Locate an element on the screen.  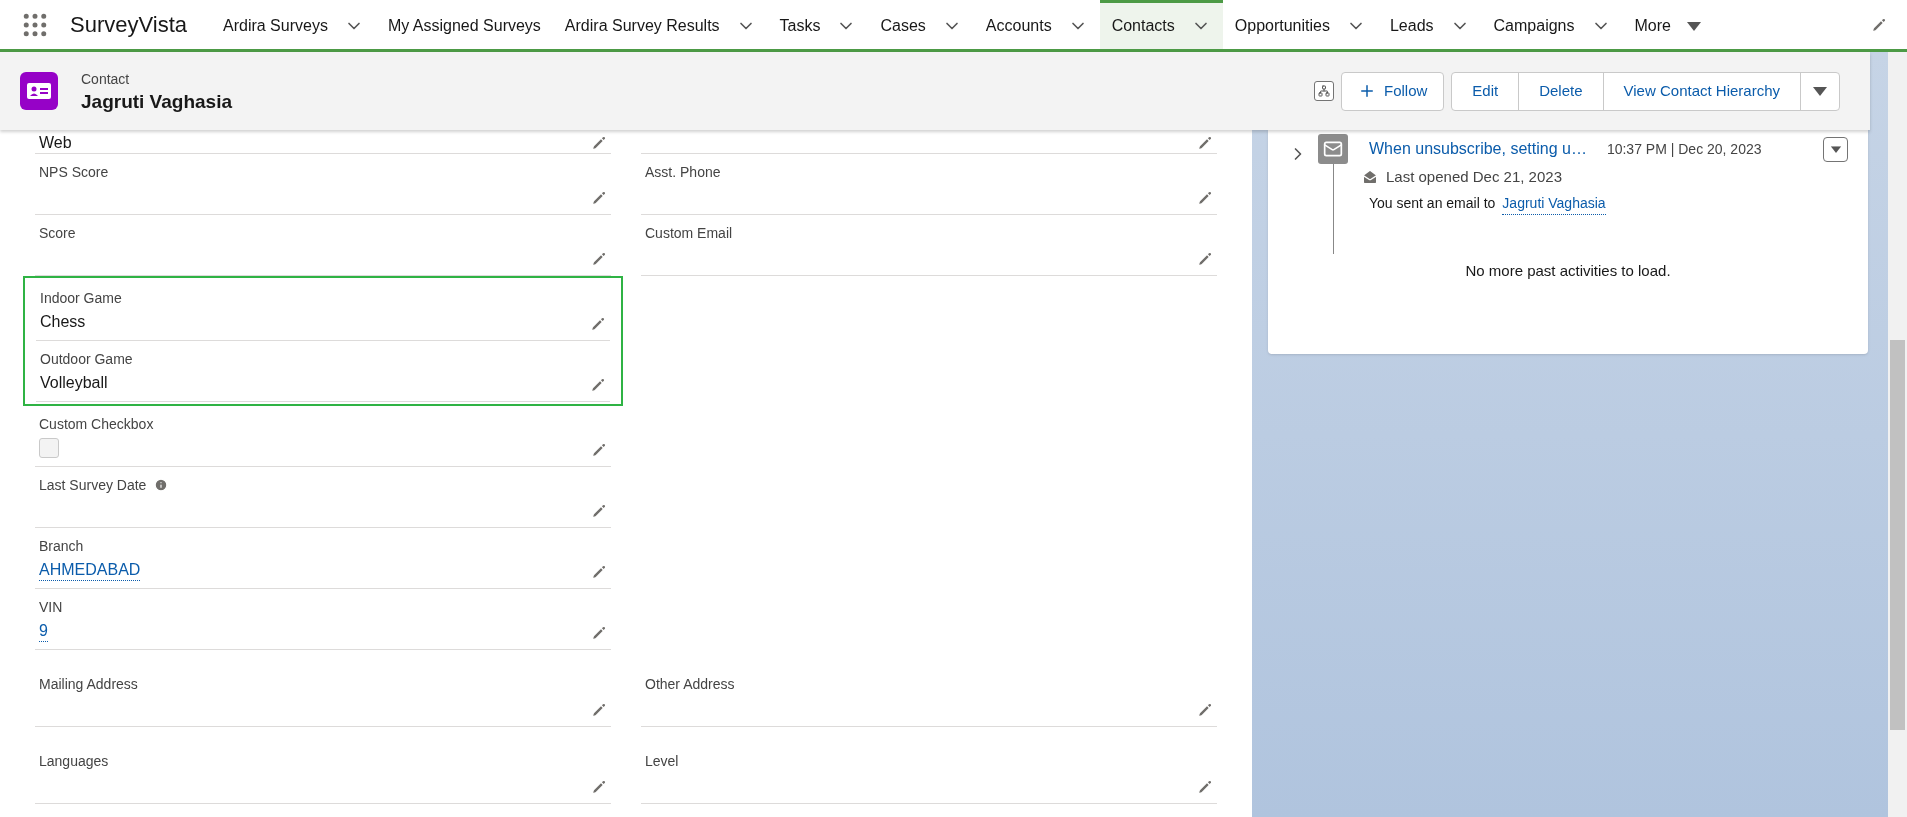
nav-tab: My Assigned Surveys is located at coordinates (464, 24).